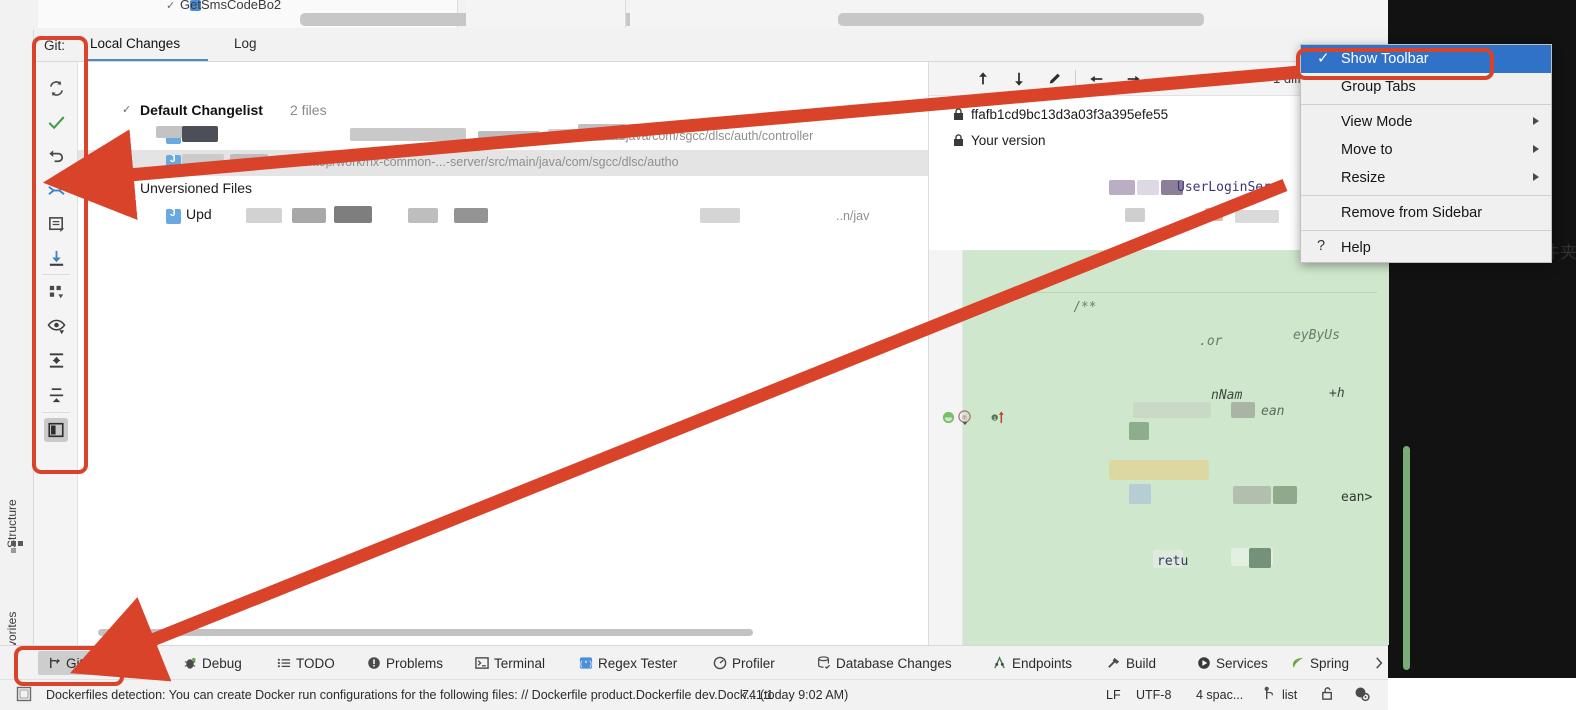  I want to click on bottom-tab-debug: Debug, so click(212, 663).